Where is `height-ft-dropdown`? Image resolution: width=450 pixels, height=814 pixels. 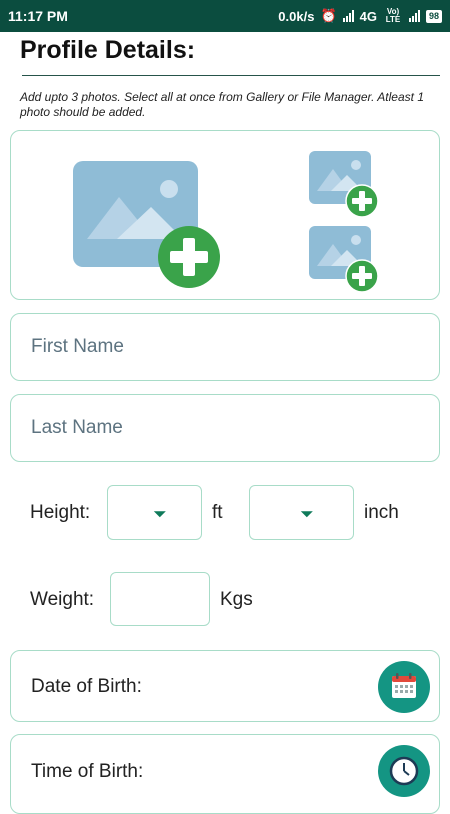 height-ft-dropdown is located at coordinates (154, 512).